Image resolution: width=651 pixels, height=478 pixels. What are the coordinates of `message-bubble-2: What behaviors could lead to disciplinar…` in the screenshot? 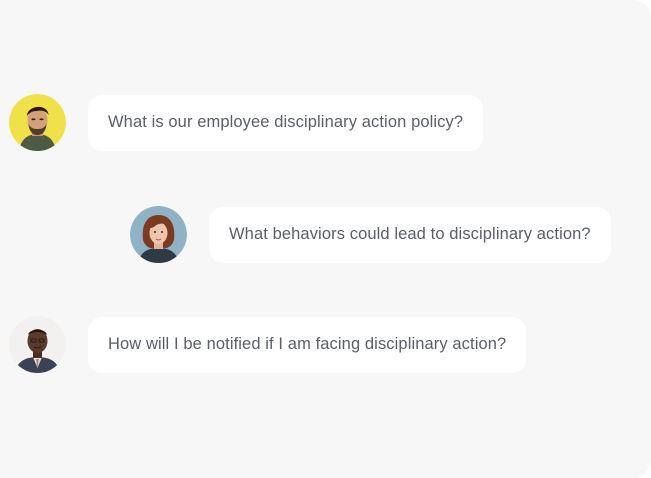 It's located at (410, 234).